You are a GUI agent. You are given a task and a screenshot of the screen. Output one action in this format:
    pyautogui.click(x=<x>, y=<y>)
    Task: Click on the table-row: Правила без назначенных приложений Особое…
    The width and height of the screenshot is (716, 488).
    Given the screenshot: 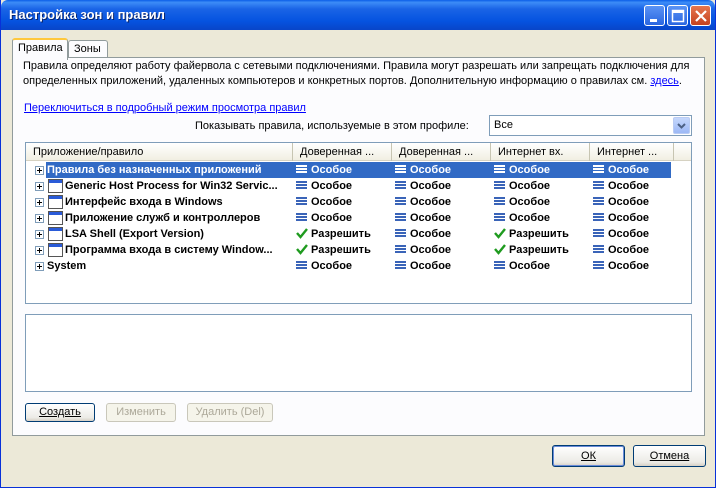 What is the action you would take?
    pyautogui.click(x=358, y=170)
    